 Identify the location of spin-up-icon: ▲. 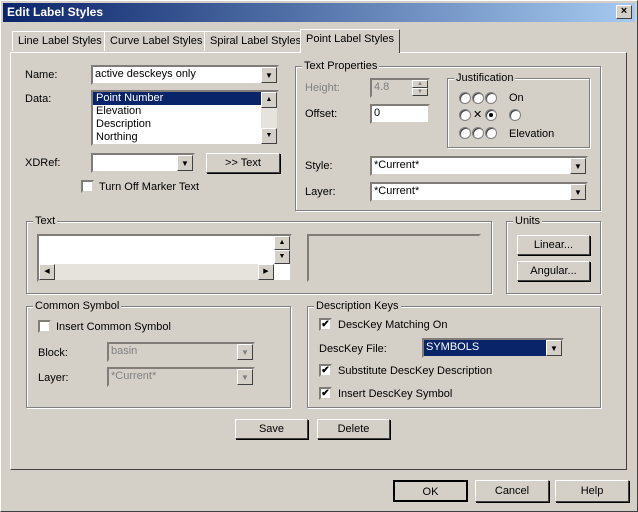
(420, 84).